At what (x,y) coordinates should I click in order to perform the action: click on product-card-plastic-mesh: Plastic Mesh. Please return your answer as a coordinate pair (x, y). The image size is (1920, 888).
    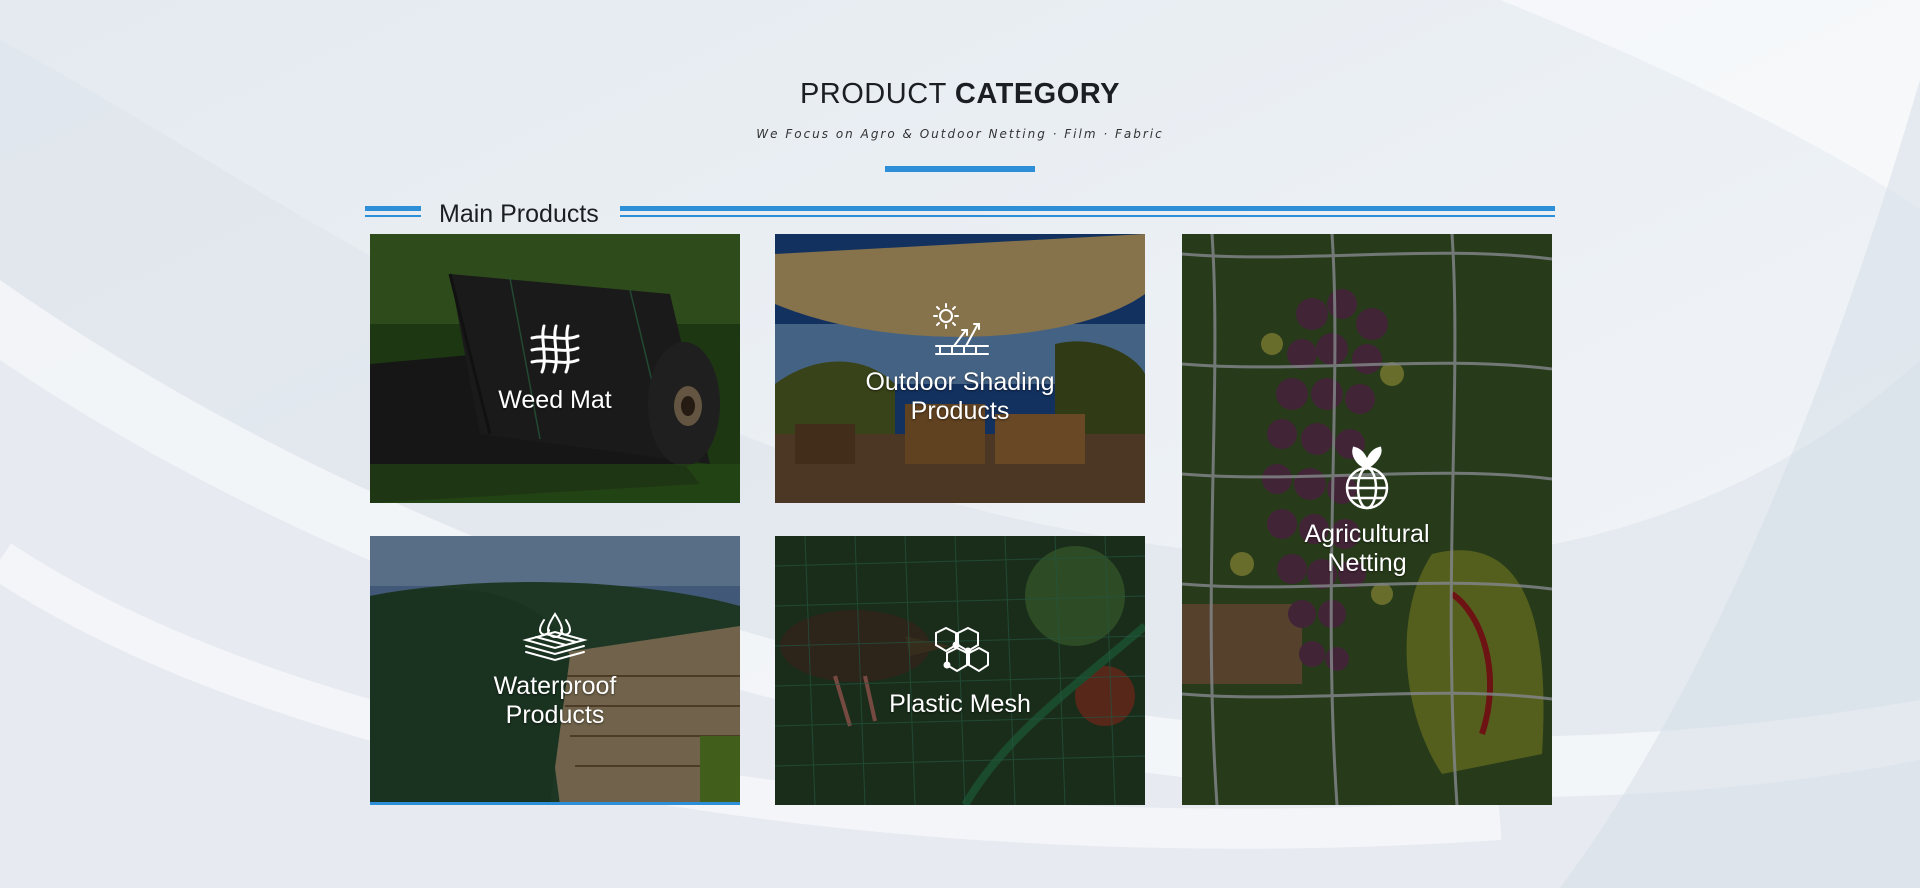
    Looking at the image, I should click on (960, 670).